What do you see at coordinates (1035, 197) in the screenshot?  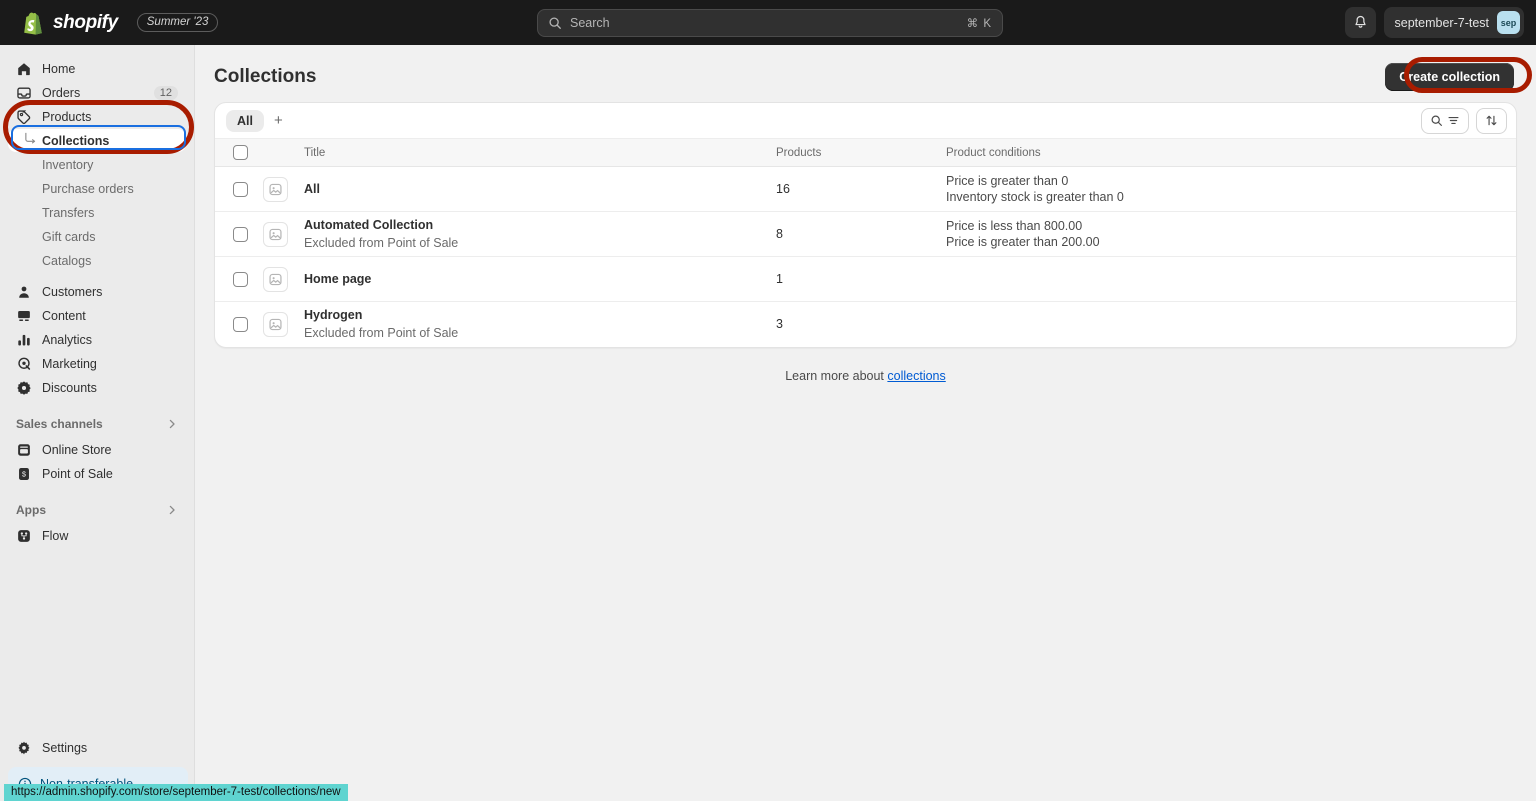 I see `condition-line: Inventory stock is greater than 0` at bounding box center [1035, 197].